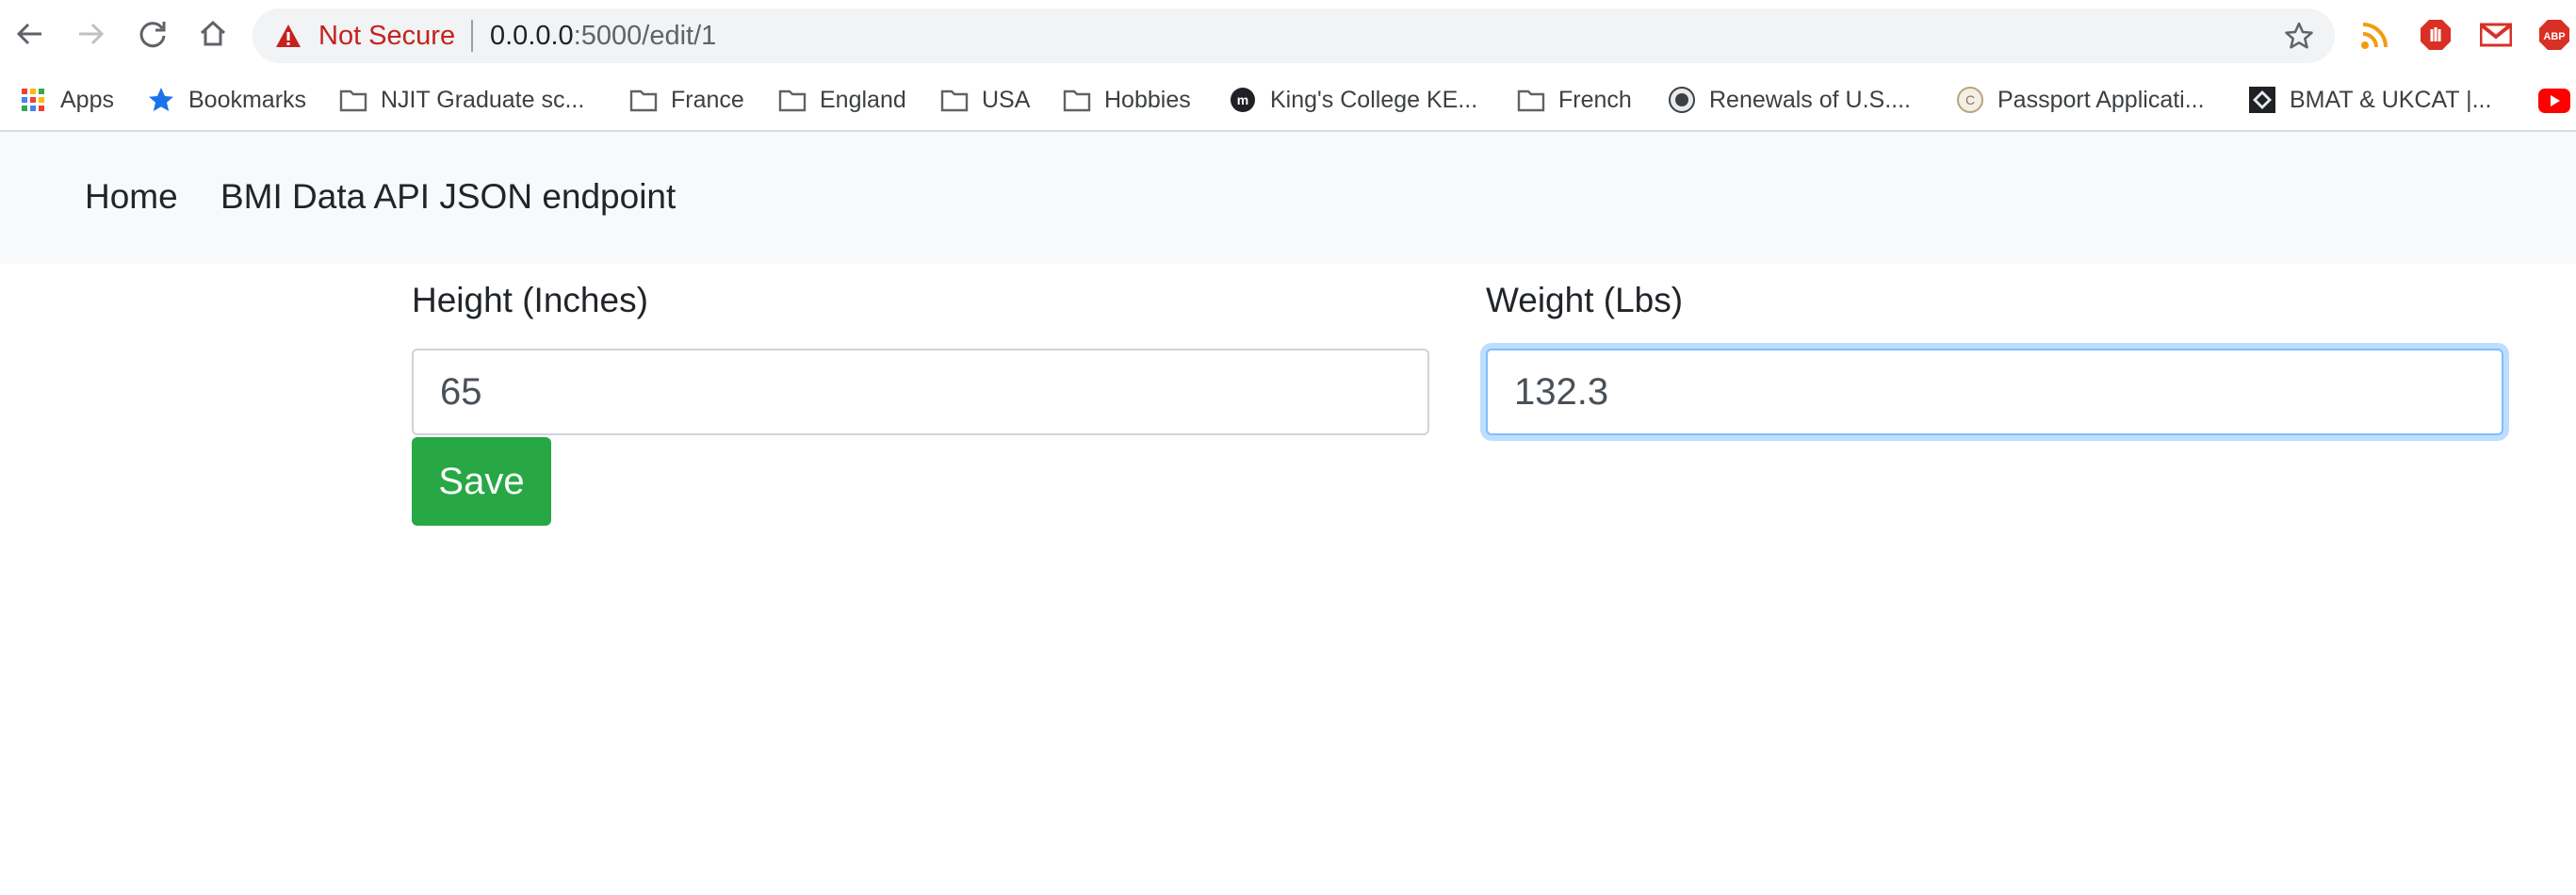 This screenshot has width=2576, height=895. What do you see at coordinates (448, 197) in the screenshot?
I see `nav-bmi-api-link: BMI Data API JSON endpoint` at bounding box center [448, 197].